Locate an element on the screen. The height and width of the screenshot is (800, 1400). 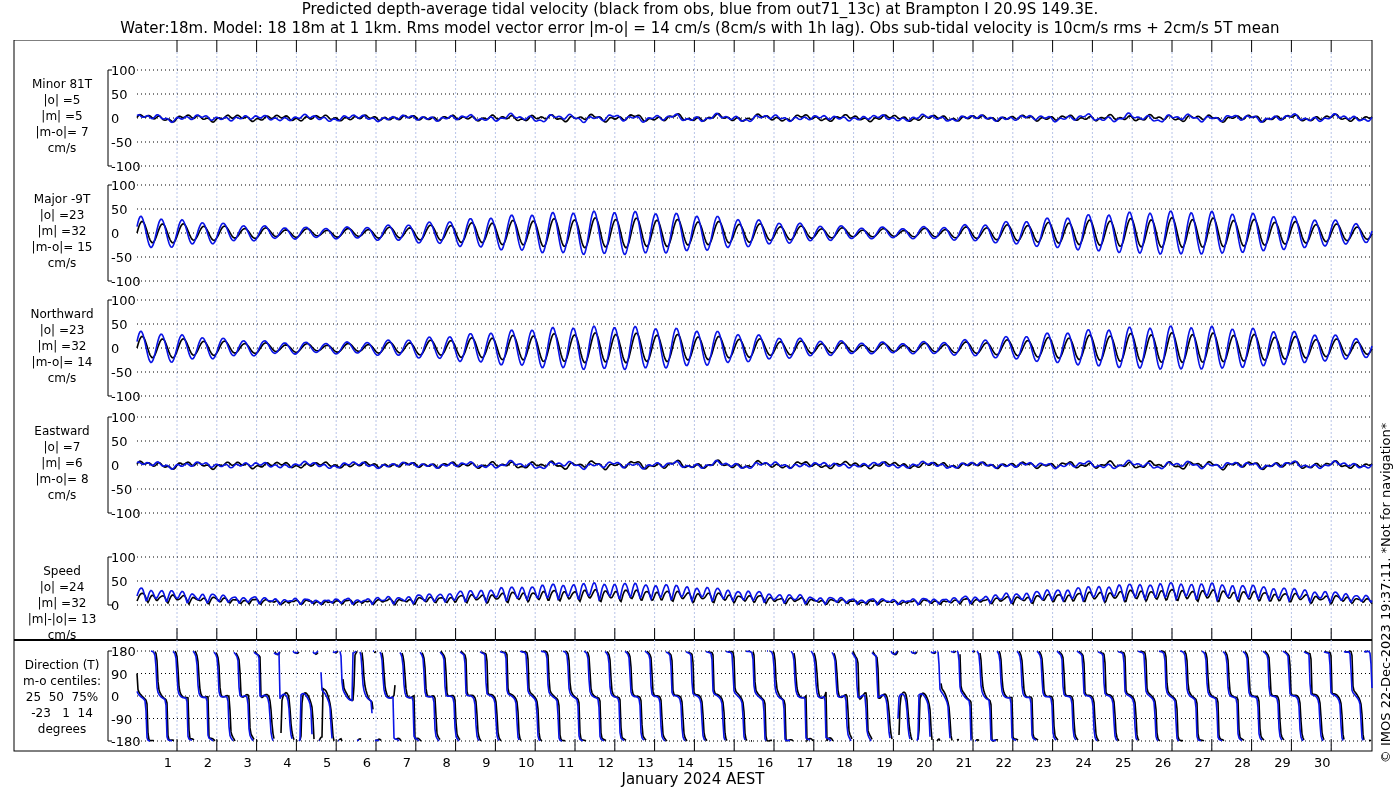
y-tick-label: 90 is located at coordinates (119, 674).